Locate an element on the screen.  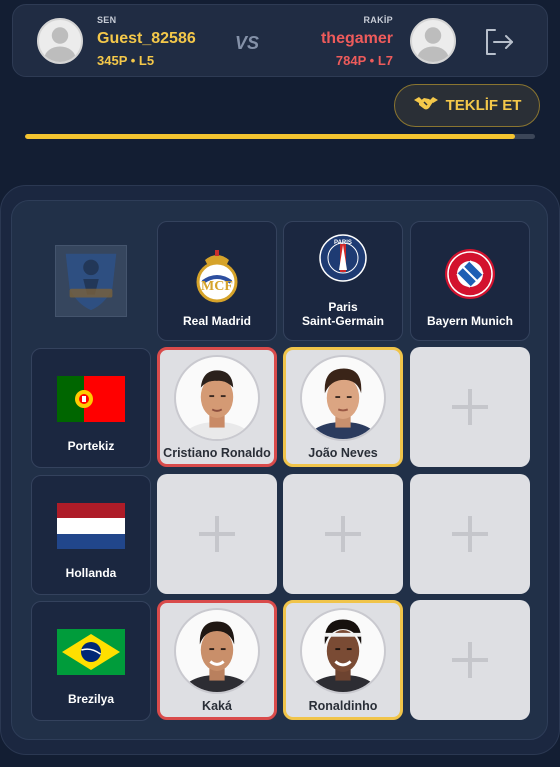
player-name-label: Ronaldinho is located at coordinates (343, 706).